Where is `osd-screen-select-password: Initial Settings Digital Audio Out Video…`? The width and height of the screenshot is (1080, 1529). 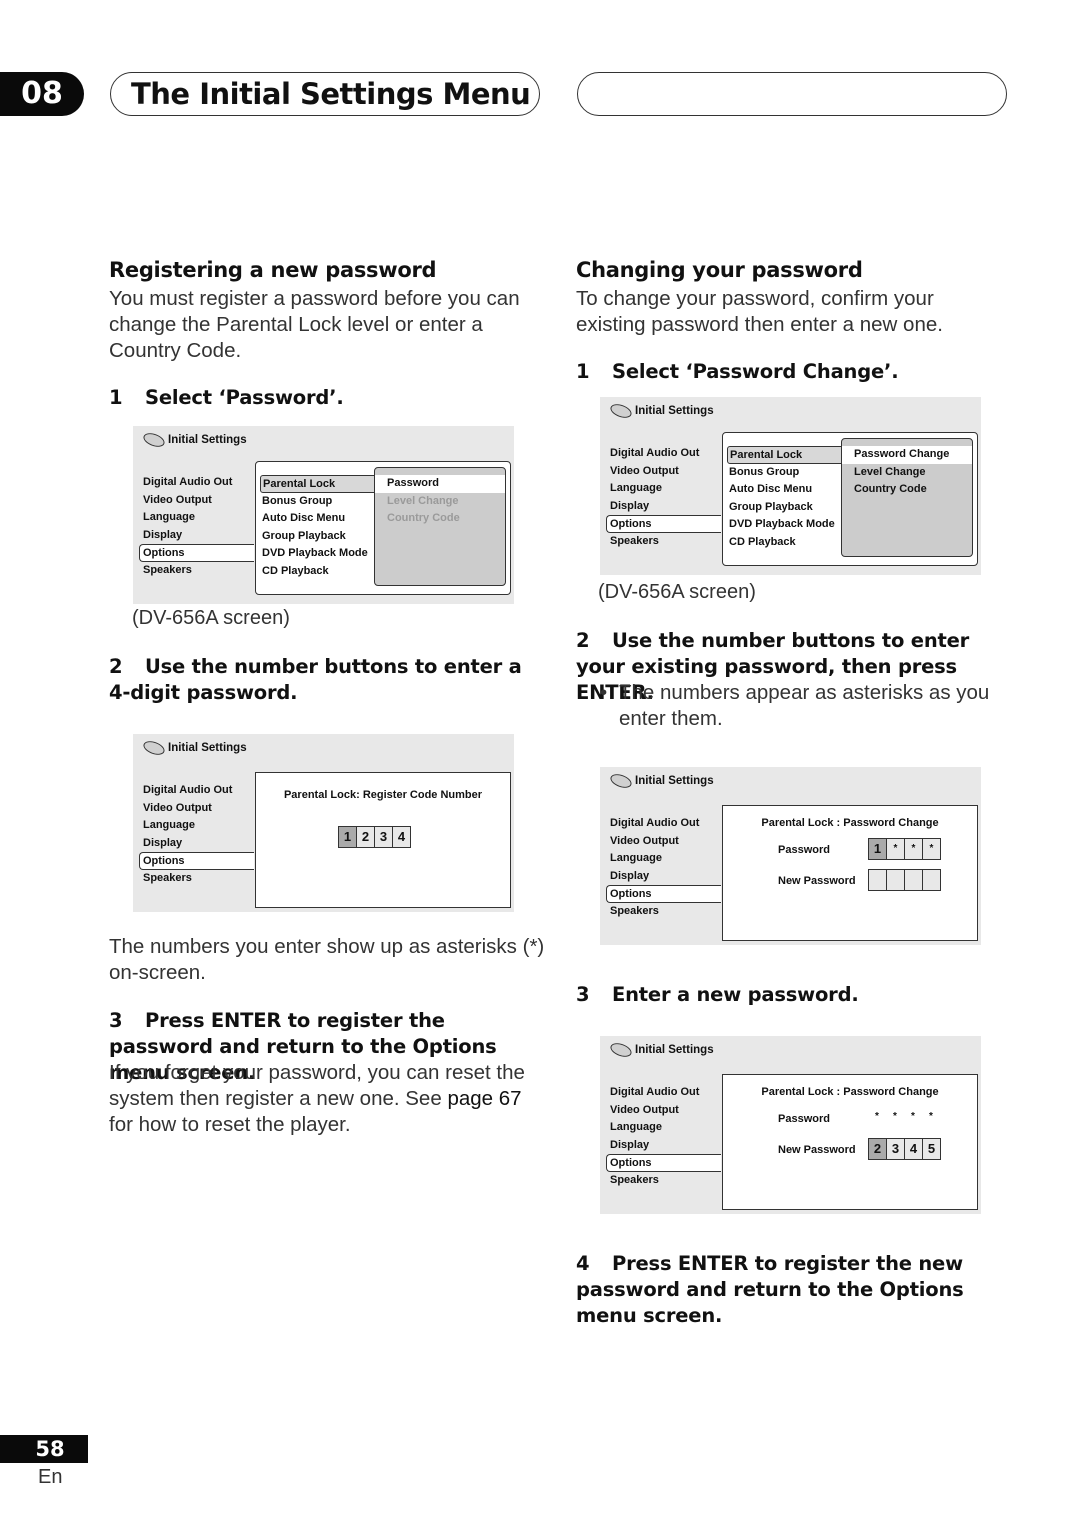 osd-screen-select-password: Initial Settings Digital Audio Out Video… is located at coordinates (323, 515).